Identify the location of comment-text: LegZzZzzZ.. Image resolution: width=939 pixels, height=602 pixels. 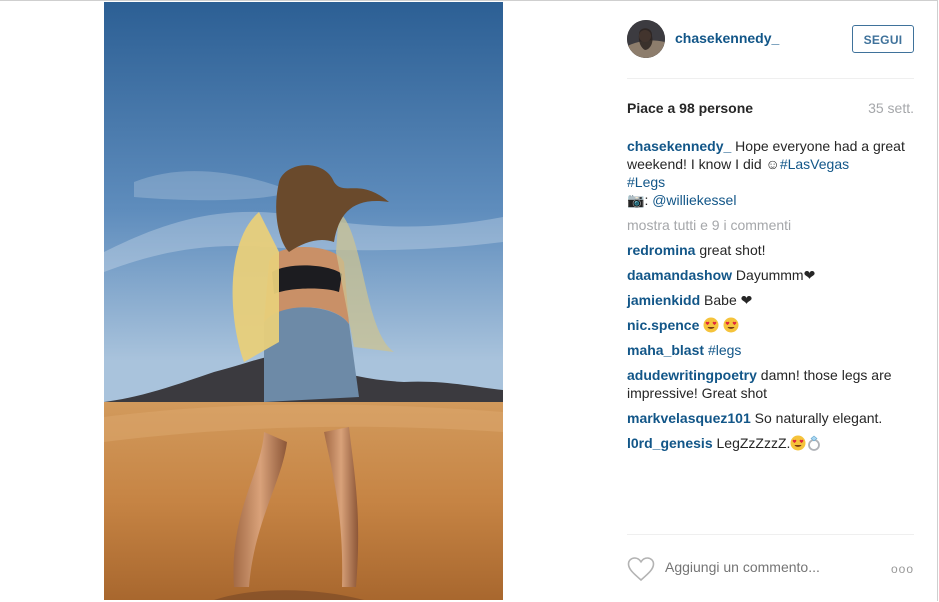
(753, 443).